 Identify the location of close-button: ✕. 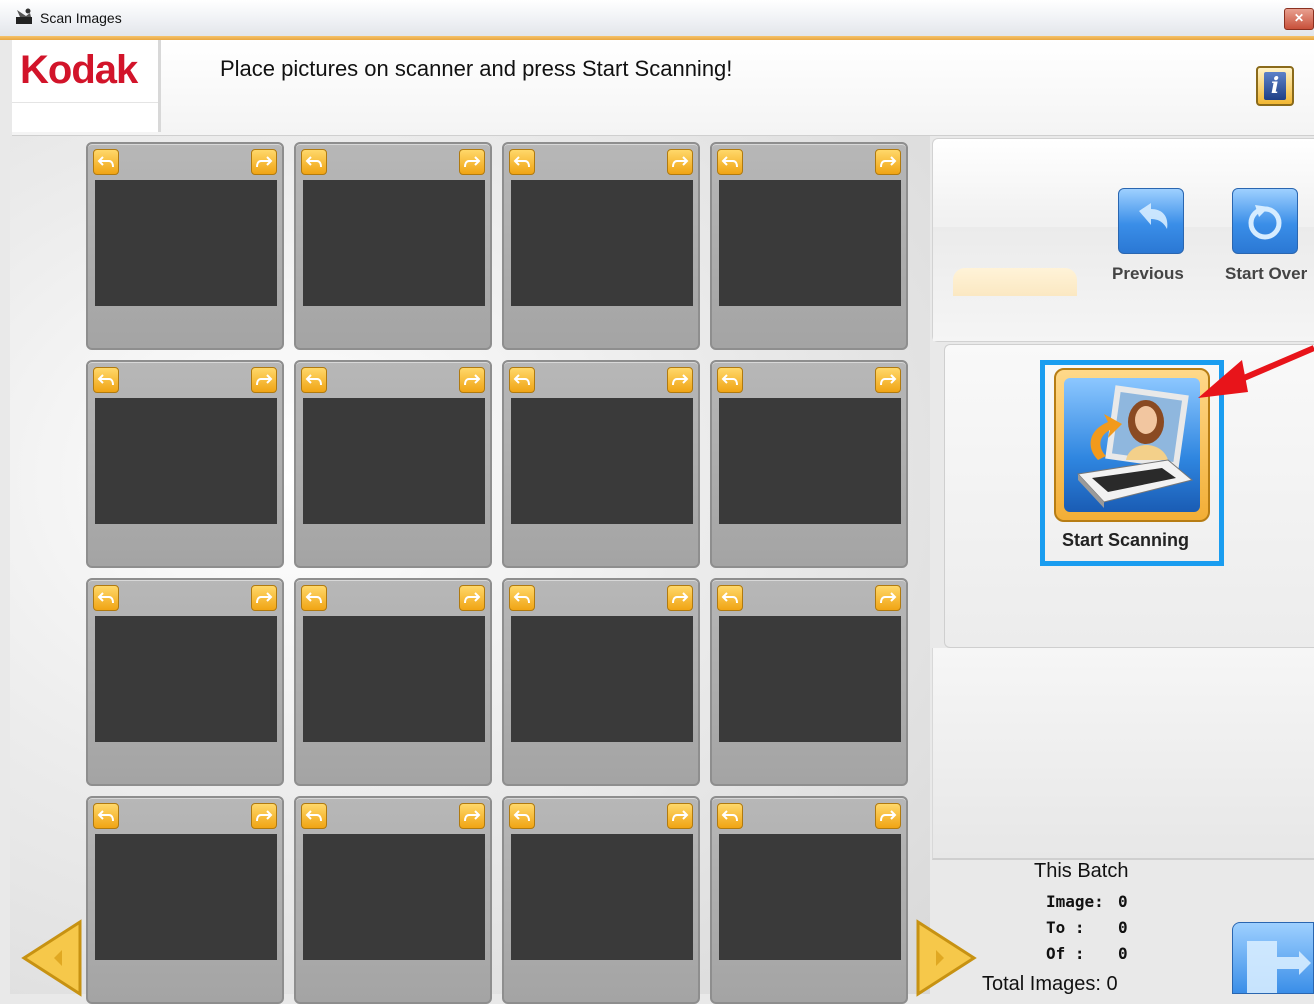
(1299, 19).